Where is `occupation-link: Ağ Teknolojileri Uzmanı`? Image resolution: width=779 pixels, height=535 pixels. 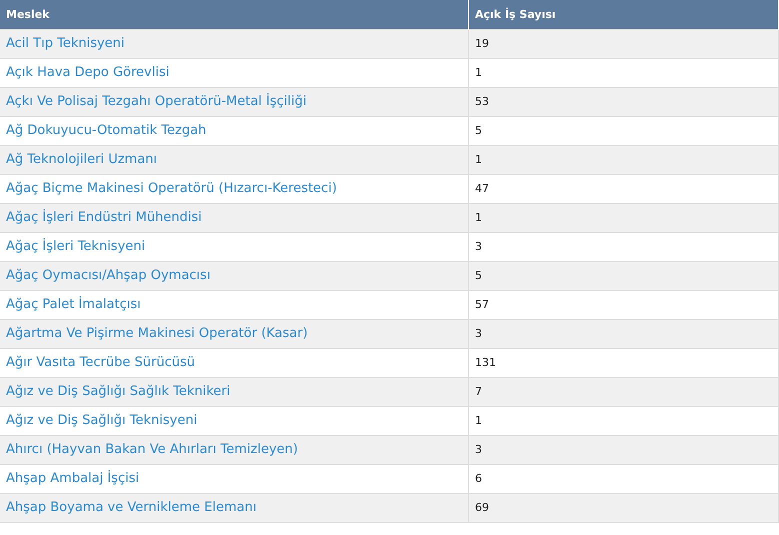 occupation-link: Ağ Teknolojileri Uzmanı is located at coordinates (82, 159).